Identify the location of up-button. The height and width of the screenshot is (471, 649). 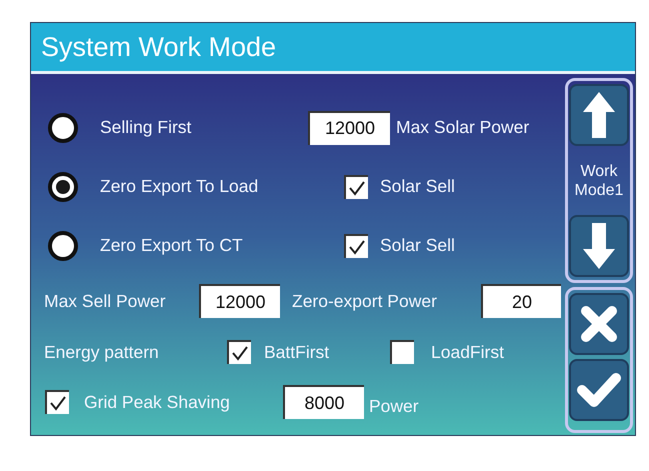
(599, 115).